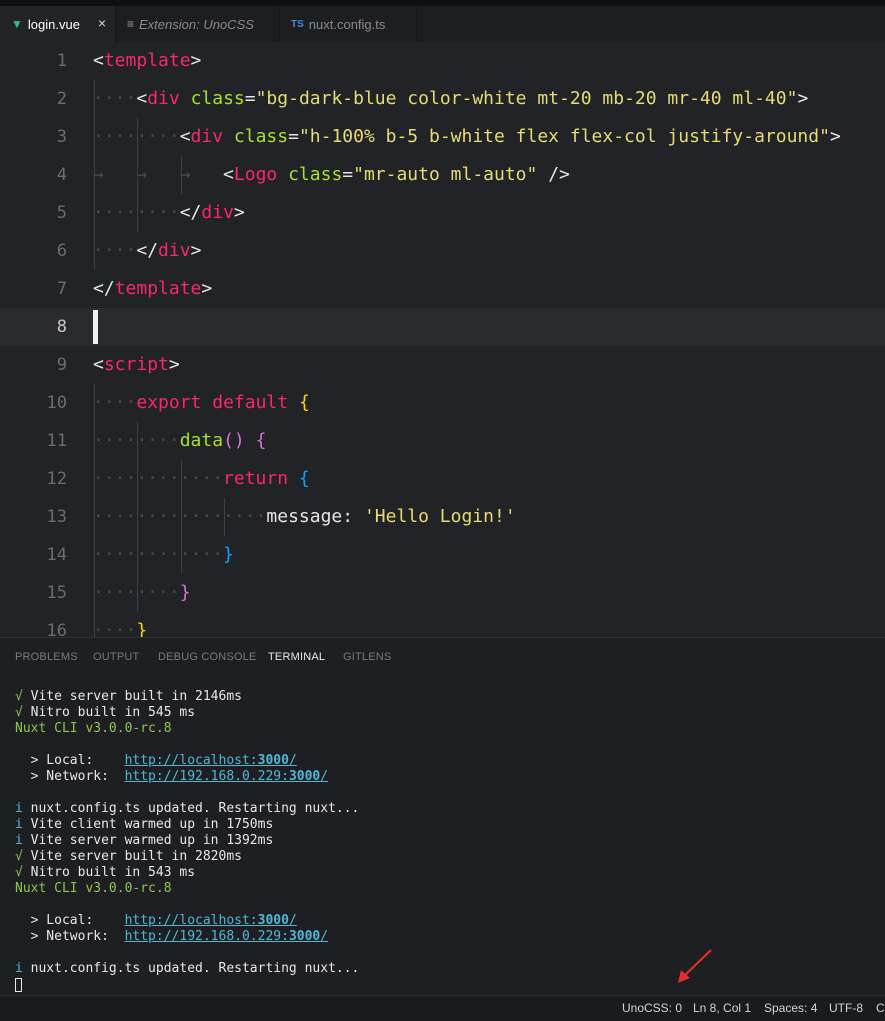 The image size is (885, 1021). I want to click on terminal-line: √ Nitro built in 545 ms, so click(187, 713).